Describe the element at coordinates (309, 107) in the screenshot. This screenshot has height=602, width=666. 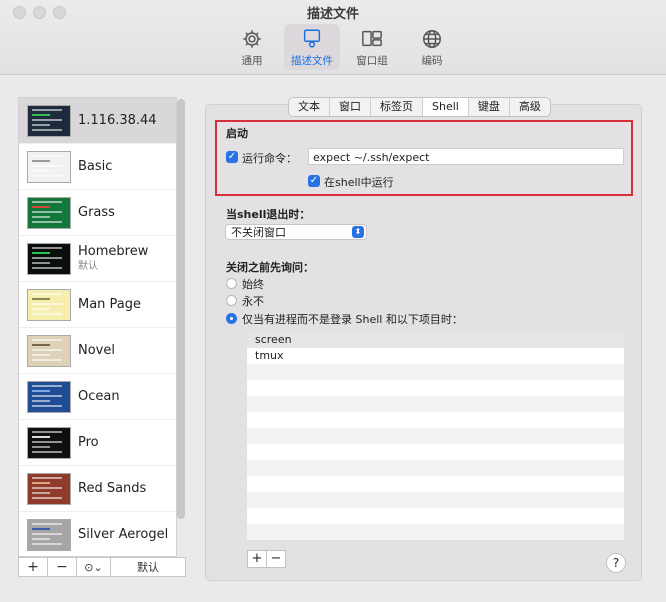
I see `tab-text: 文本` at that location.